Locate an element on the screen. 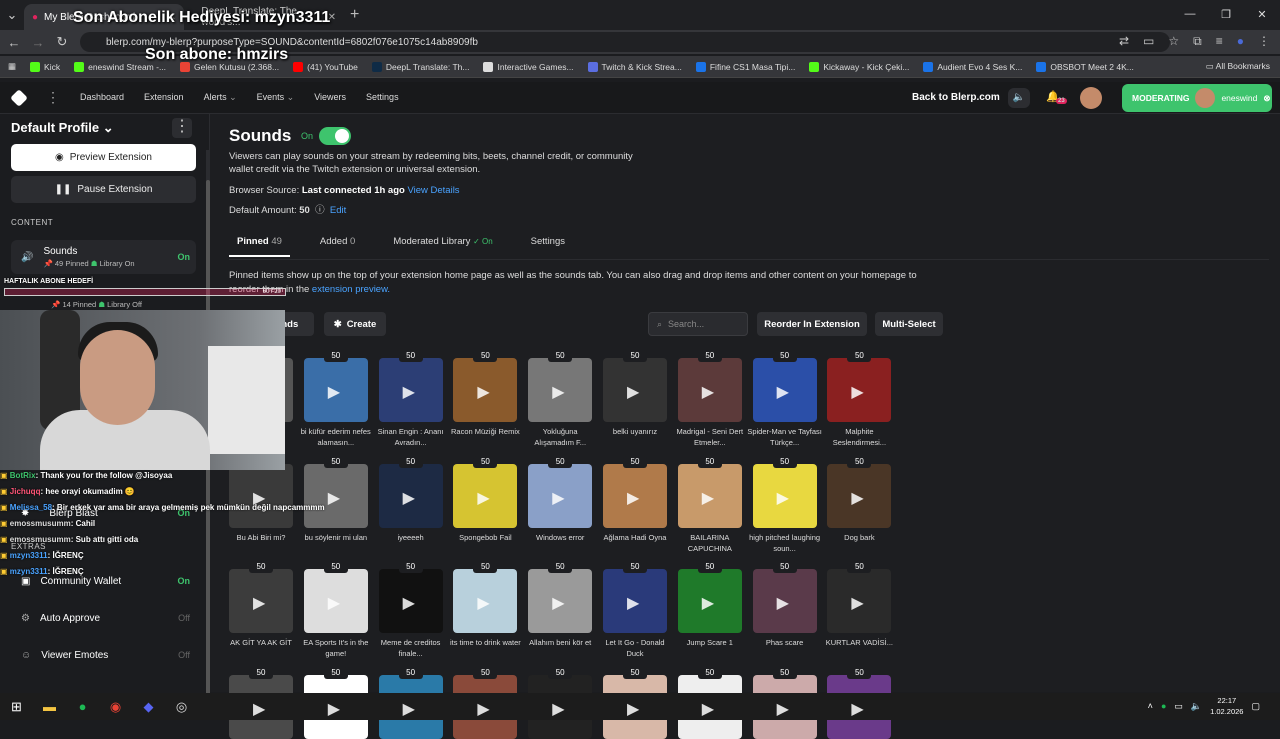  forward-arrow-icon: → is located at coordinates (38, 42).